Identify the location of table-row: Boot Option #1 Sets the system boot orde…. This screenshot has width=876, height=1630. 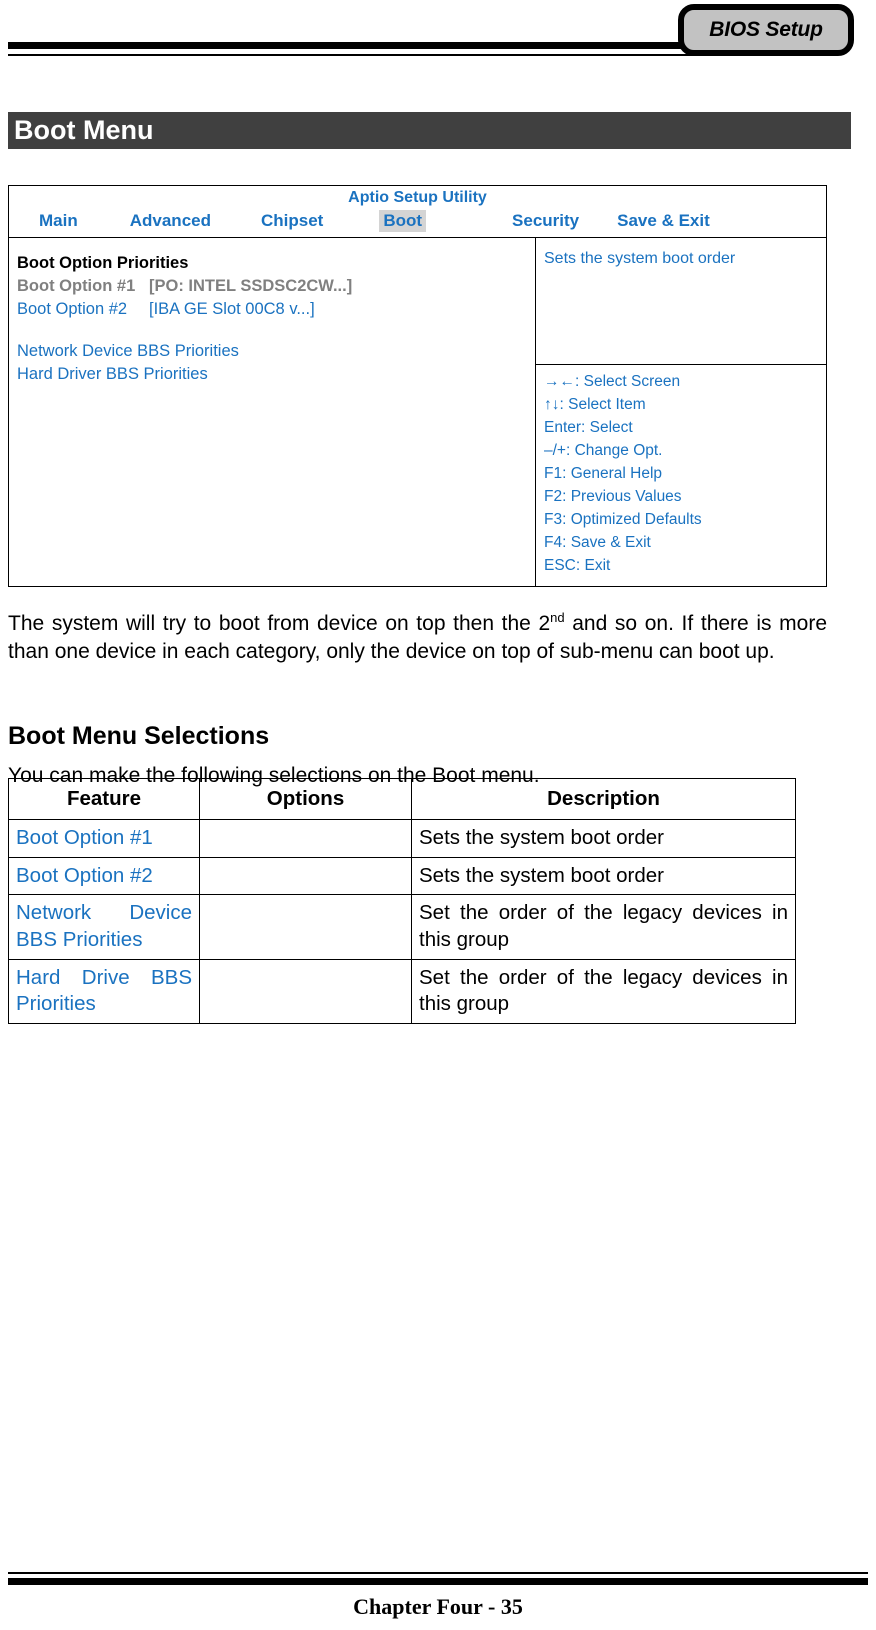
(402, 838).